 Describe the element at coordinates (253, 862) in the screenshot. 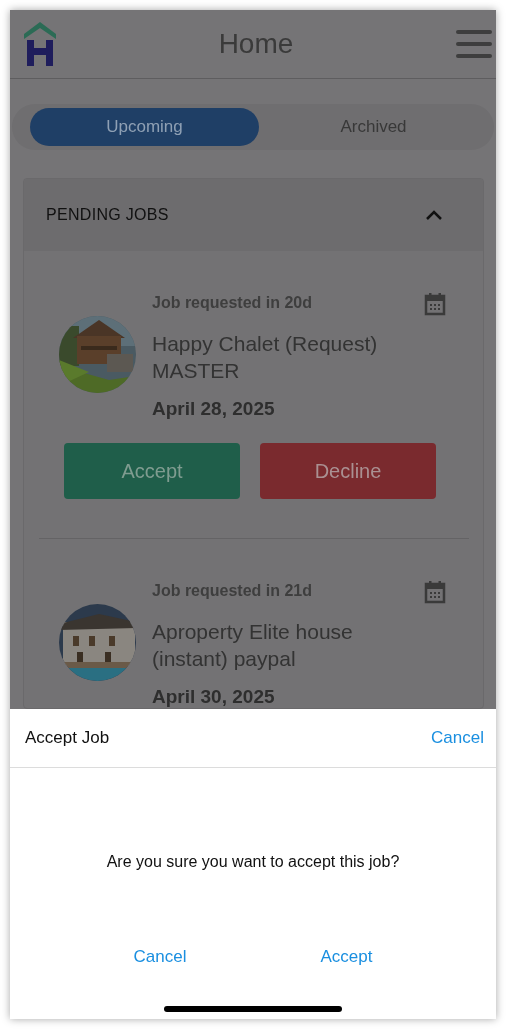

I see `dialog-message: Are you sure you want to accept this job?` at that location.